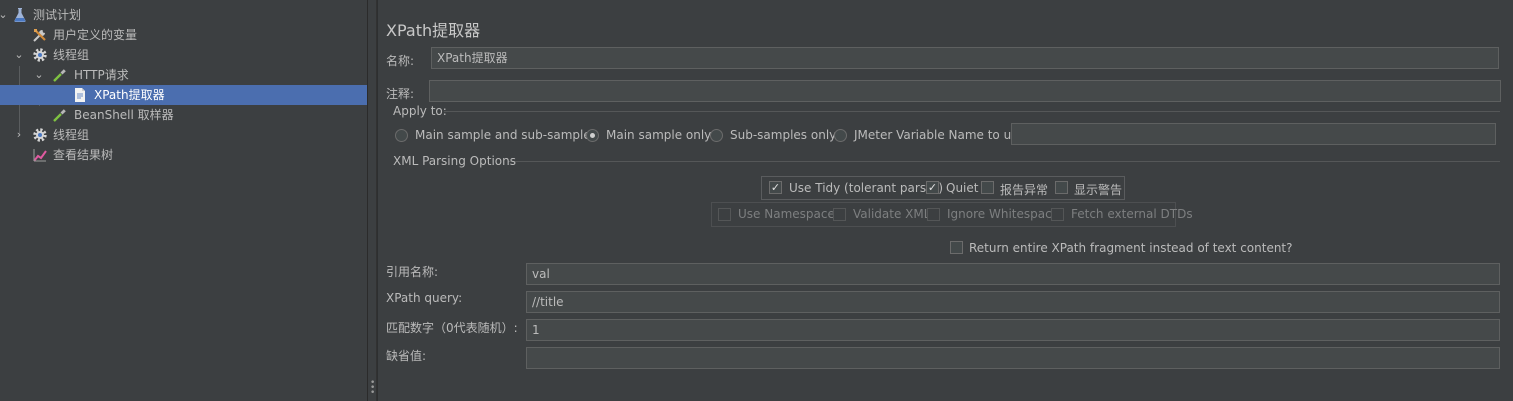  What do you see at coordinates (372, 200) in the screenshot?
I see `panel-splitter: • • •` at bounding box center [372, 200].